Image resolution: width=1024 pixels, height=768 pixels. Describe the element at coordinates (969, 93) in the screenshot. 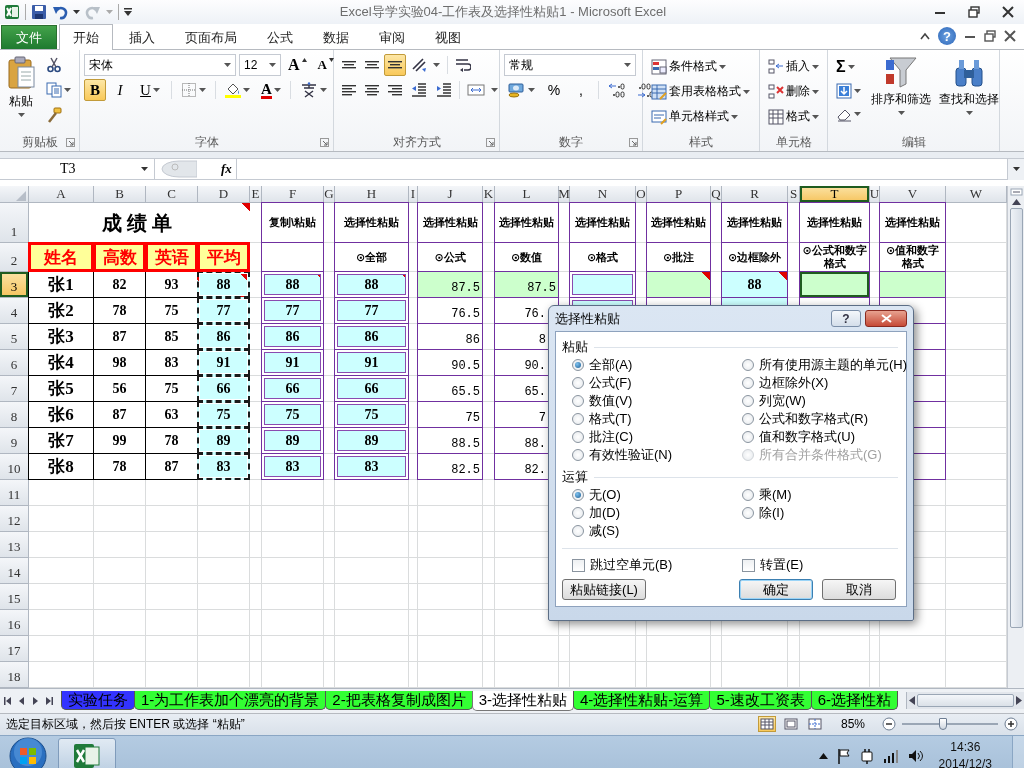

I see `find-select-button: 查找和选择` at that location.